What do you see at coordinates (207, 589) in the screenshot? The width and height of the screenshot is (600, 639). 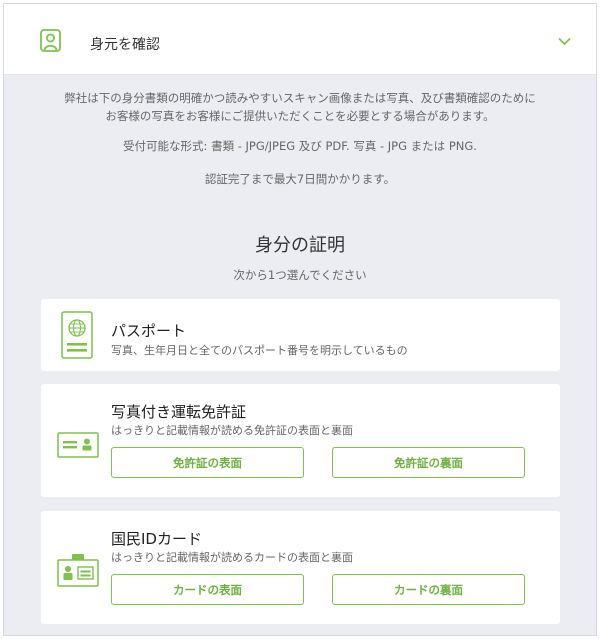 I see `card-front-button: カードの表面` at bounding box center [207, 589].